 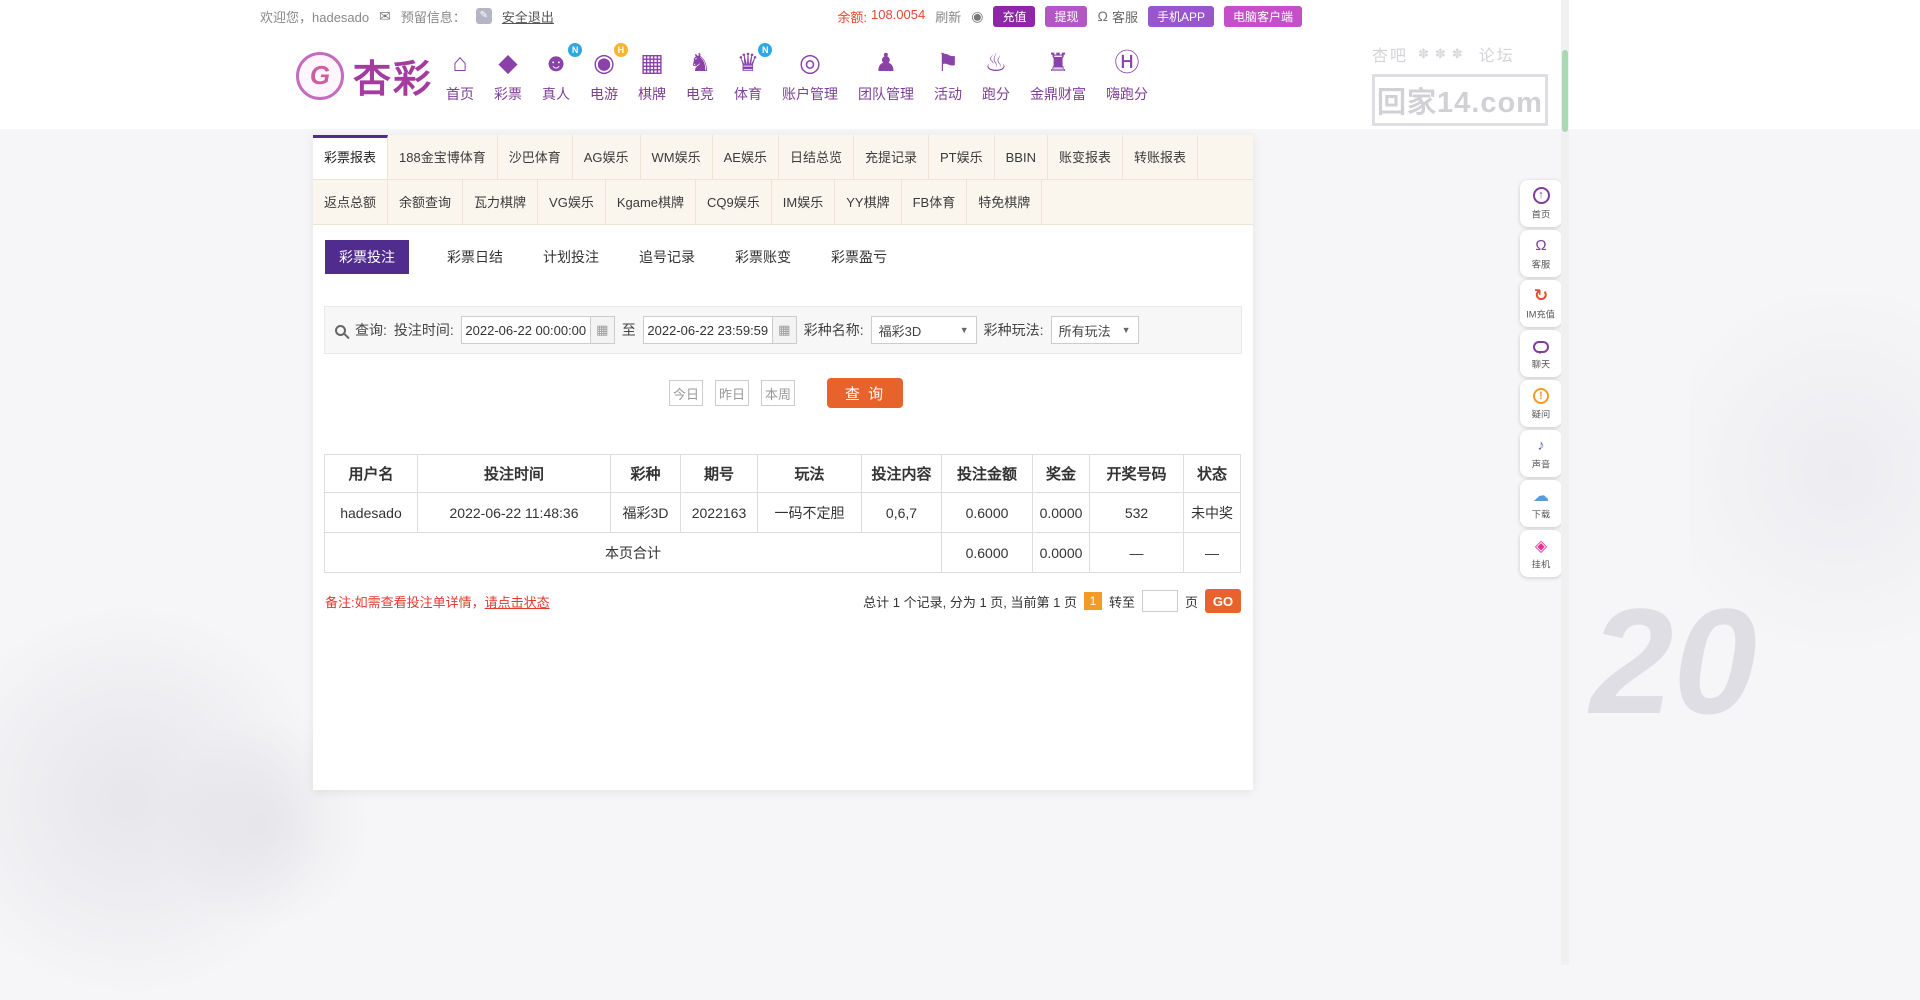 I want to click on tab-saba-sports: 沙巴体育, so click(x=535, y=157).